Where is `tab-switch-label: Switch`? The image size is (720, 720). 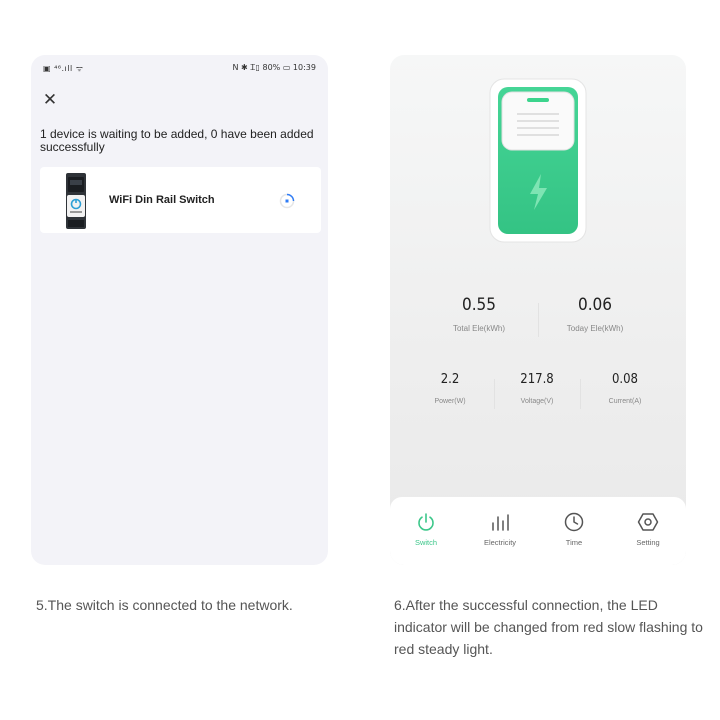
tab-switch-label: Switch is located at coordinates (426, 542).